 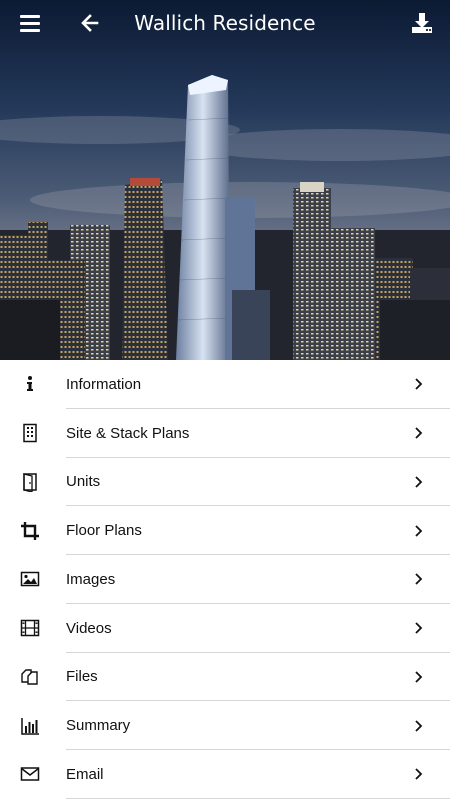 What do you see at coordinates (225, 725) in the screenshot?
I see `menu-item-summary: Summary` at bounding box center [225, 725].